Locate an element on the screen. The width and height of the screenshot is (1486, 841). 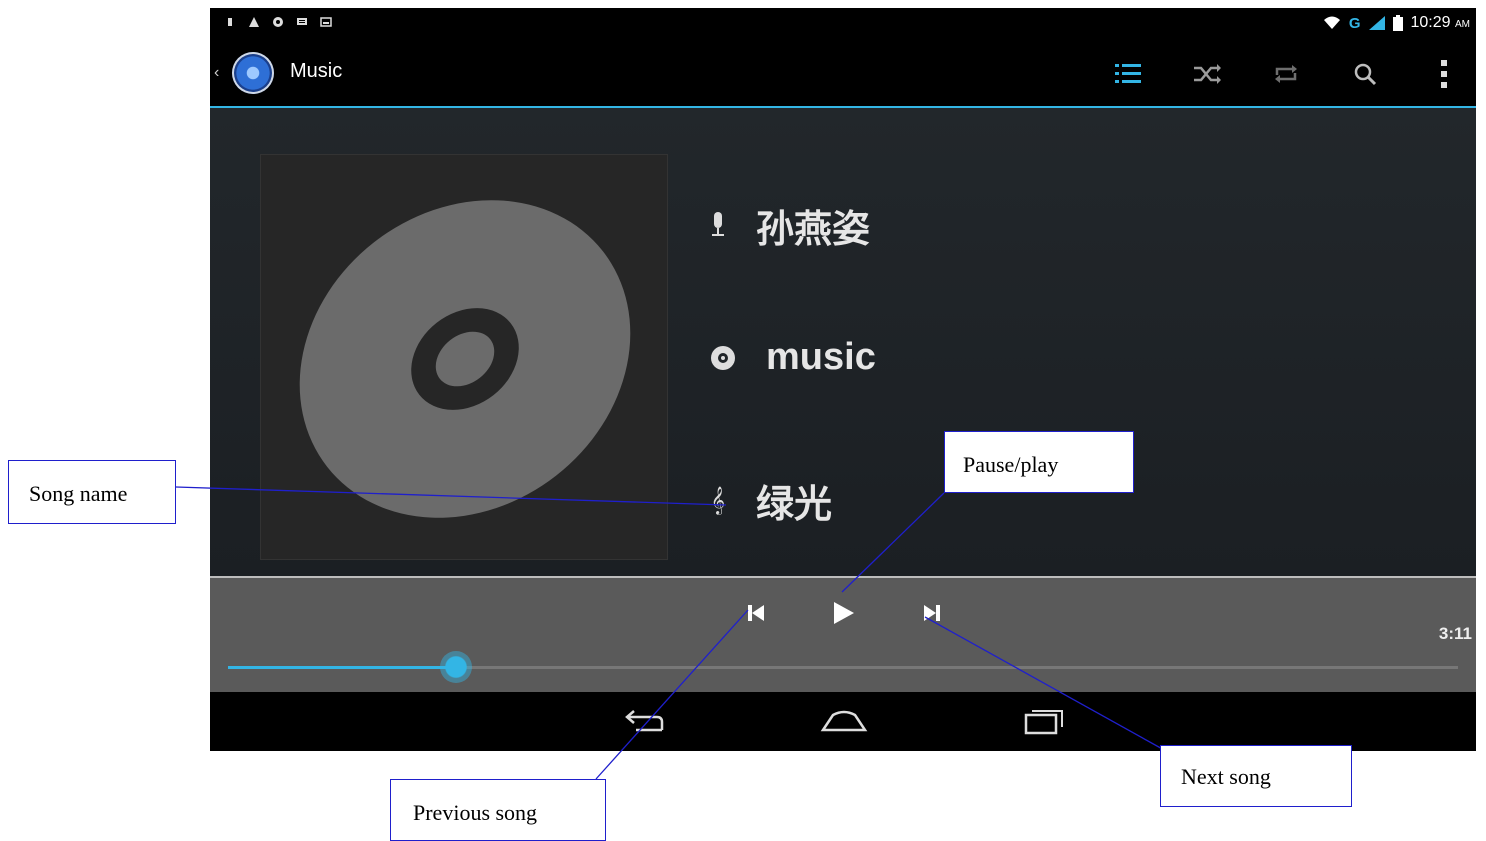
callout-previous-song: Previous song is located at coordinates (498, 810).